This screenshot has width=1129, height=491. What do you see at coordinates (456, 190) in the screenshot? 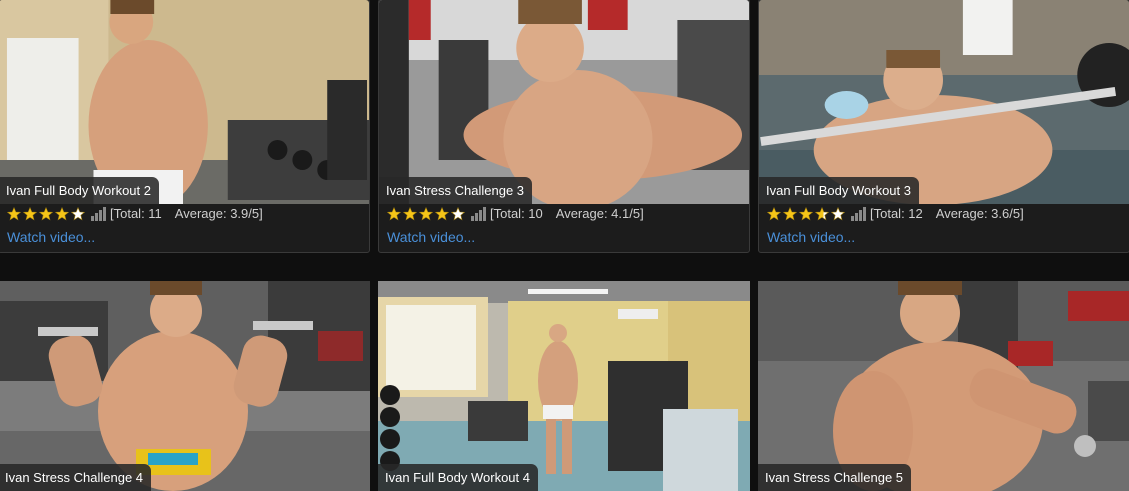
I see `video-title: Ivan Stress Challenge 3` at bounding box center [456, 190].